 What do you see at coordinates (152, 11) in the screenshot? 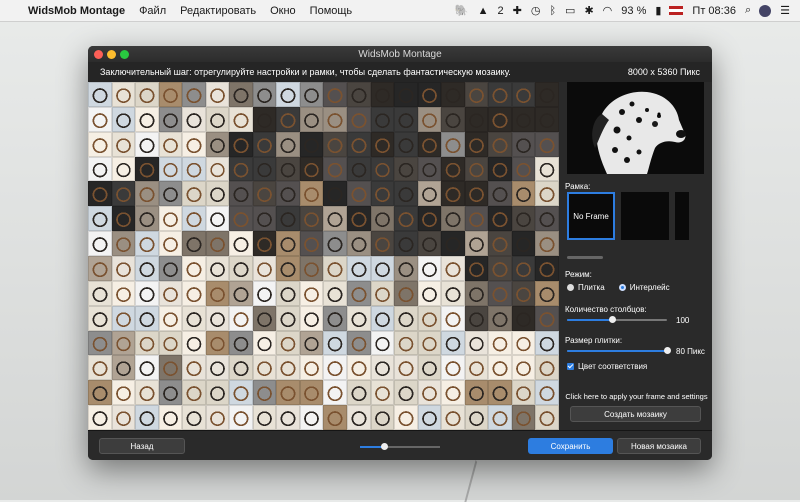
I see `menu-file: Файл` at bounding box center [152, 11].